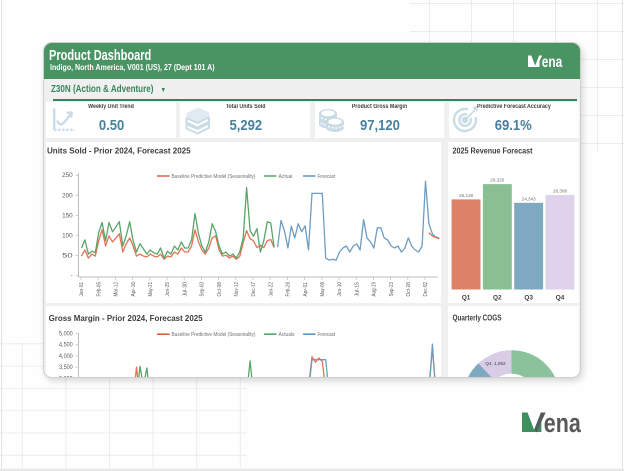 The height and width of the screenshot is (471, 624). I want to click on svg-text: 2025 Revenue Forecast, so click(492, 151).